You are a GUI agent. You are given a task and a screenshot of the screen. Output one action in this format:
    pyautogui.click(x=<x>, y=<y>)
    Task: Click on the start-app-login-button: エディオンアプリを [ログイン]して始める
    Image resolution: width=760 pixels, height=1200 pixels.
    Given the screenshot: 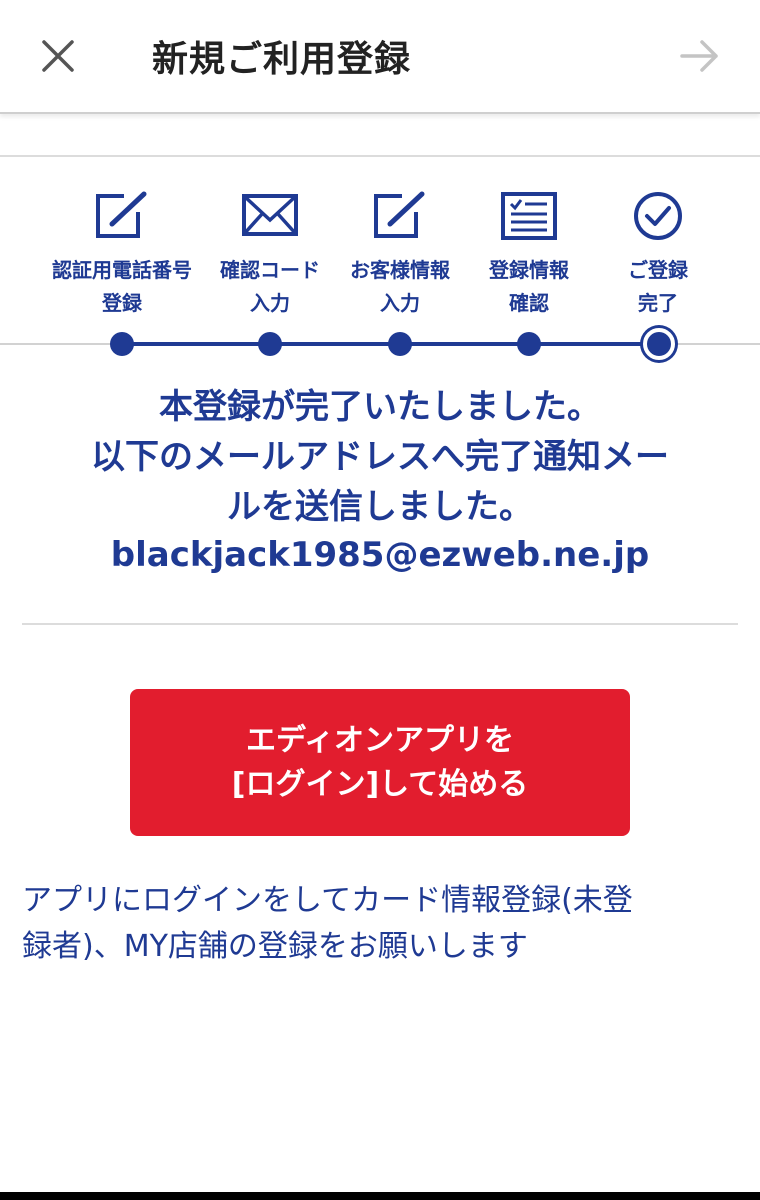 What is the action you would take?
    pyautogui.click(x=380, y=762)
    